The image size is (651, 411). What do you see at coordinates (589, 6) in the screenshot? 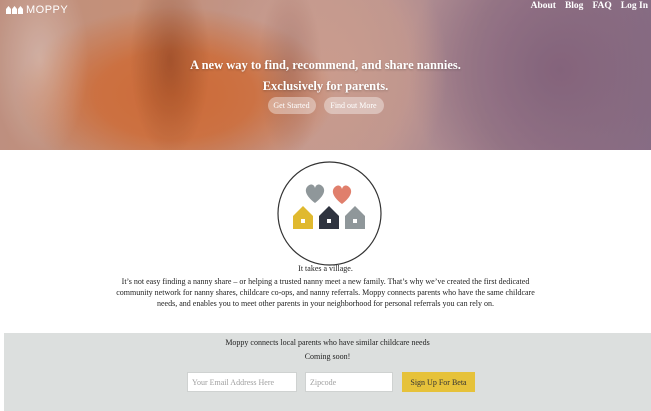
I see `top-nav: About Blog FAQ Log In` at bounding box center [589, 6].